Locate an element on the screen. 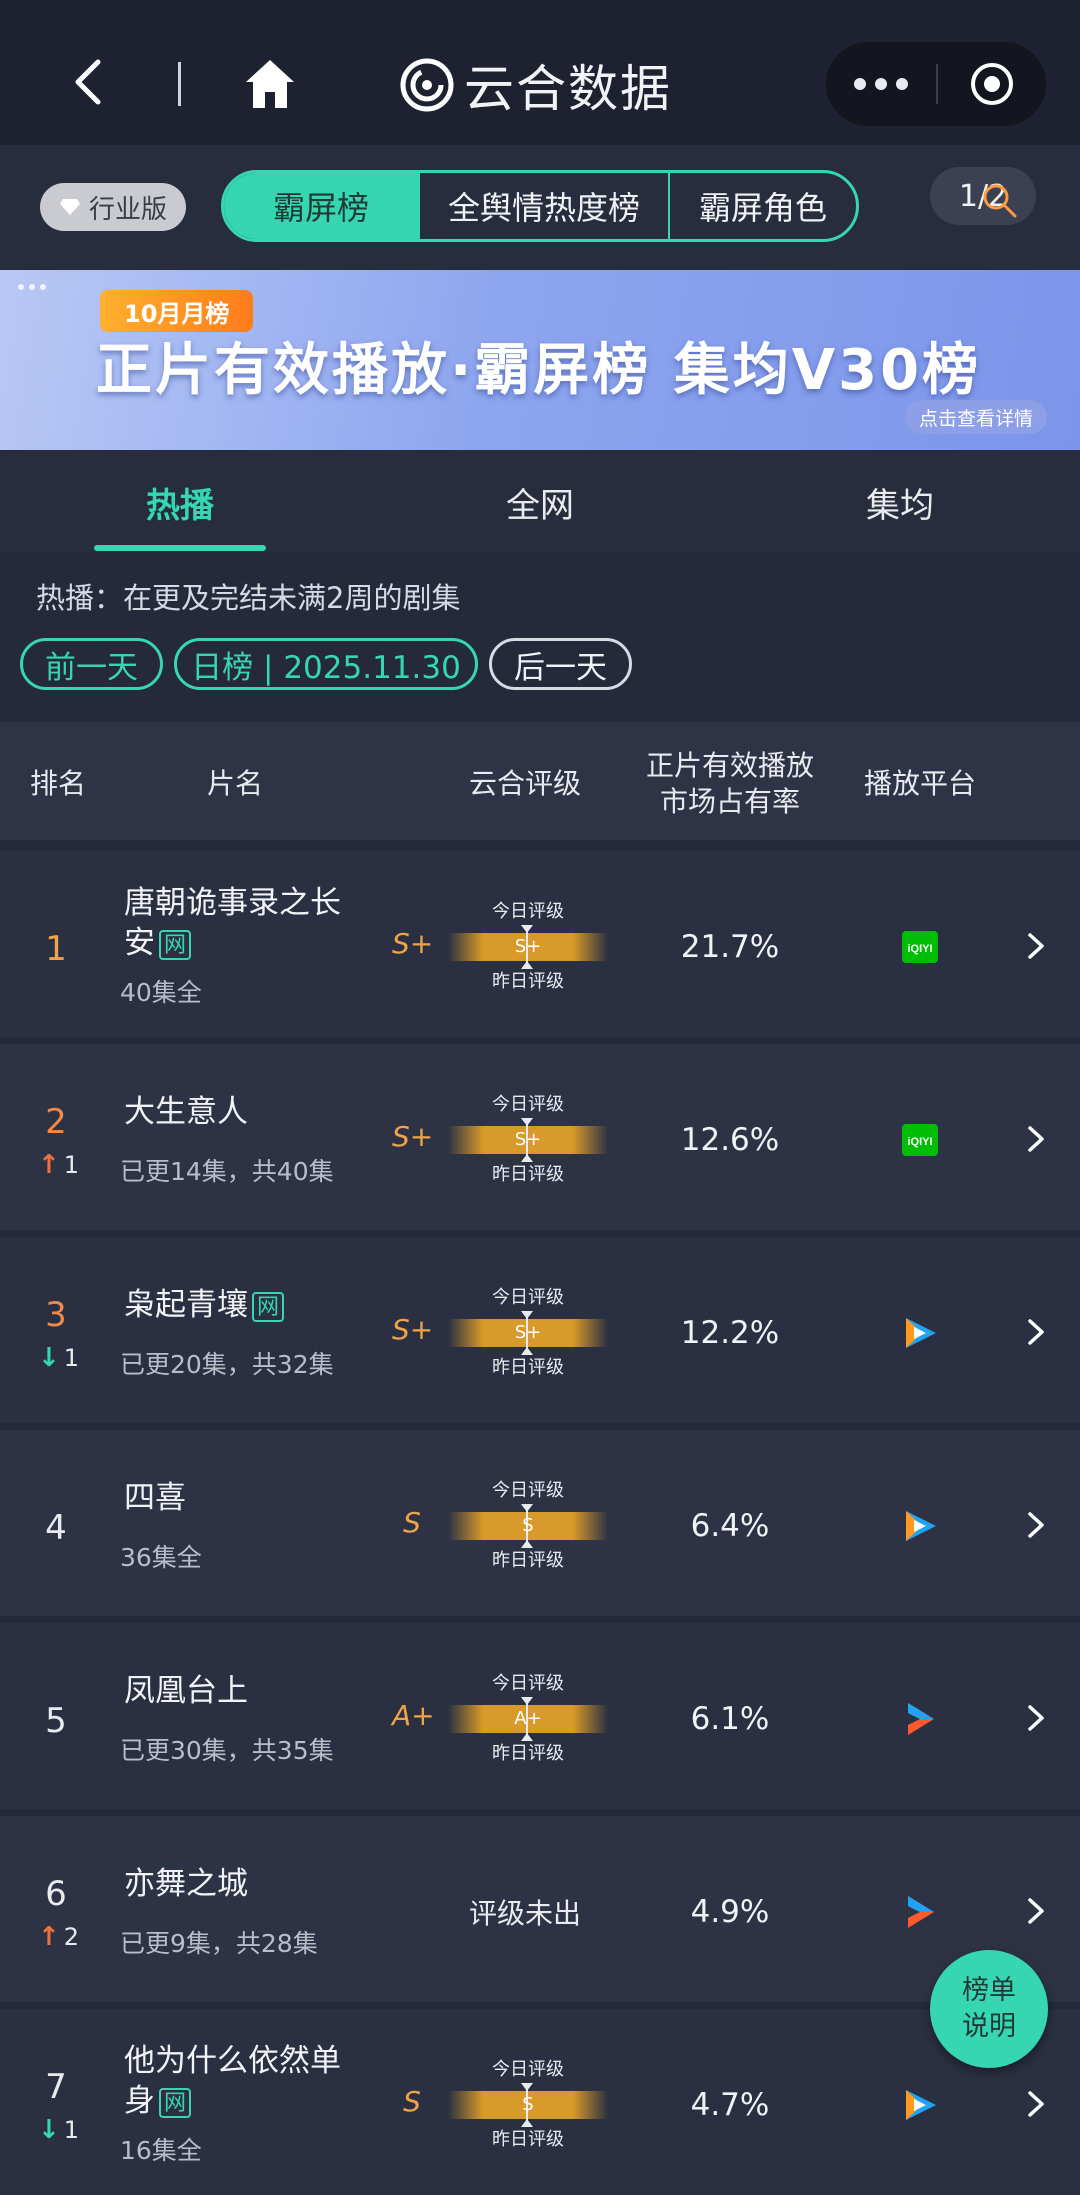 The height and width of the screenshot is (2195, 1080). rank-number: 3 is located at coordinates (56, 1315).